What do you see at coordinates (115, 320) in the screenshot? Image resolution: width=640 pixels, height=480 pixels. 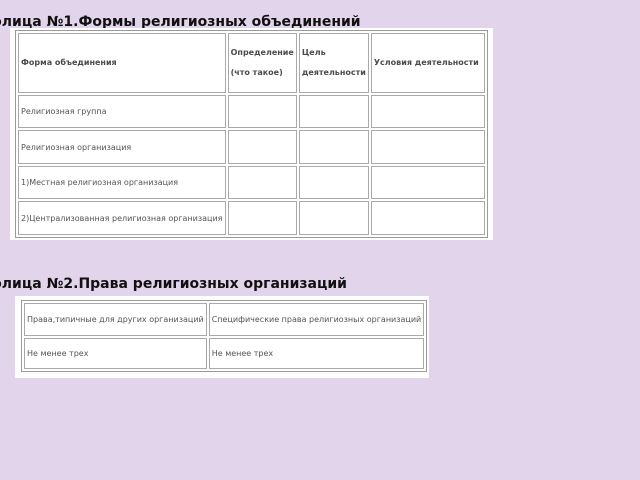 I see `header-cell-typical-rights: Права,типичные для других организаций` at bounding box center [115, 320].